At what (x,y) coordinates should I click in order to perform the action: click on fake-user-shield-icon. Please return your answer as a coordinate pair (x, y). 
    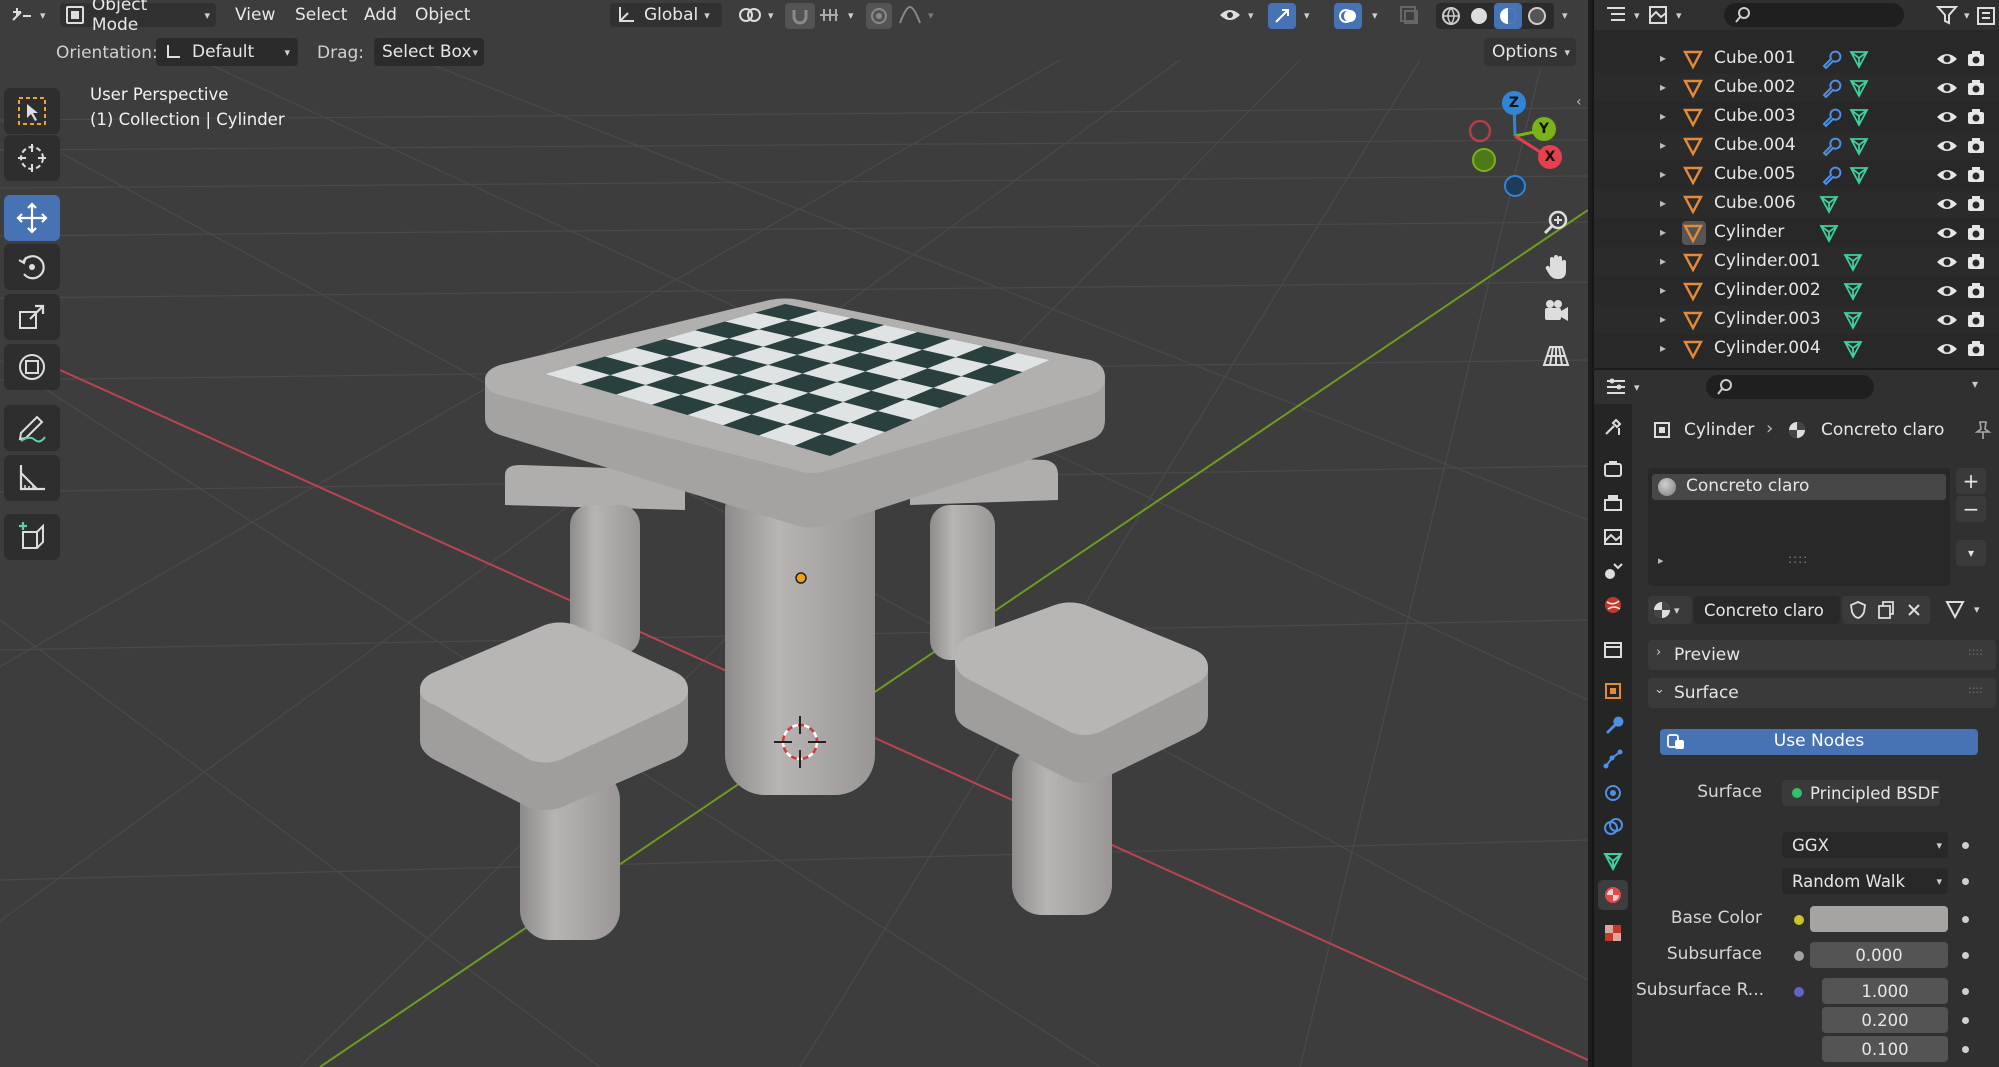
    Looking at the image, I should click on (1858, 612).